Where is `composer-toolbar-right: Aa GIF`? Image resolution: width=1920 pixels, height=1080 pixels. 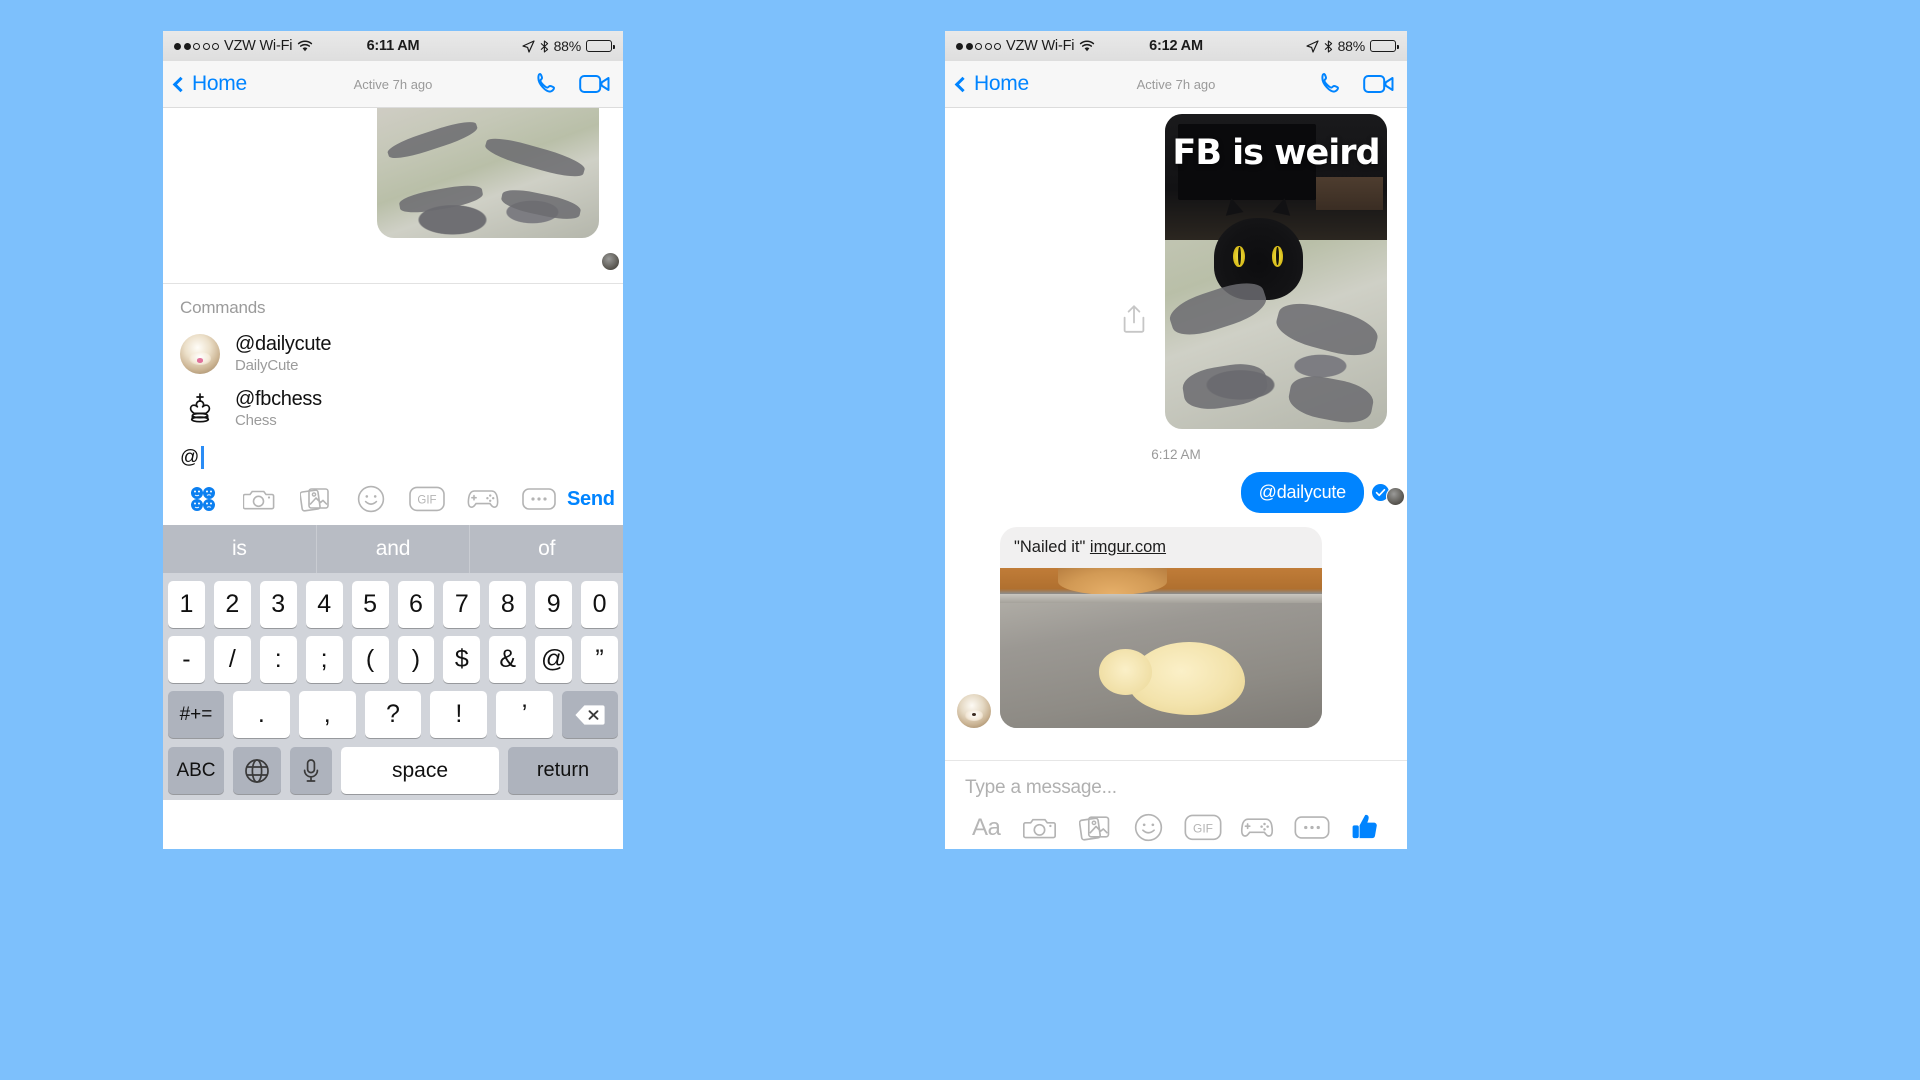 composer-toolbar-right: Aa GIF is located at coordinates (1176, 830).